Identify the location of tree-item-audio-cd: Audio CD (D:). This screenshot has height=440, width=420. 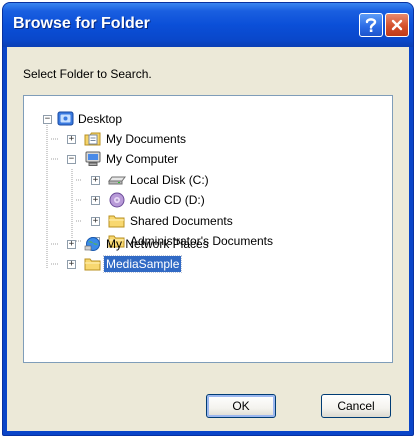
(167, 200).